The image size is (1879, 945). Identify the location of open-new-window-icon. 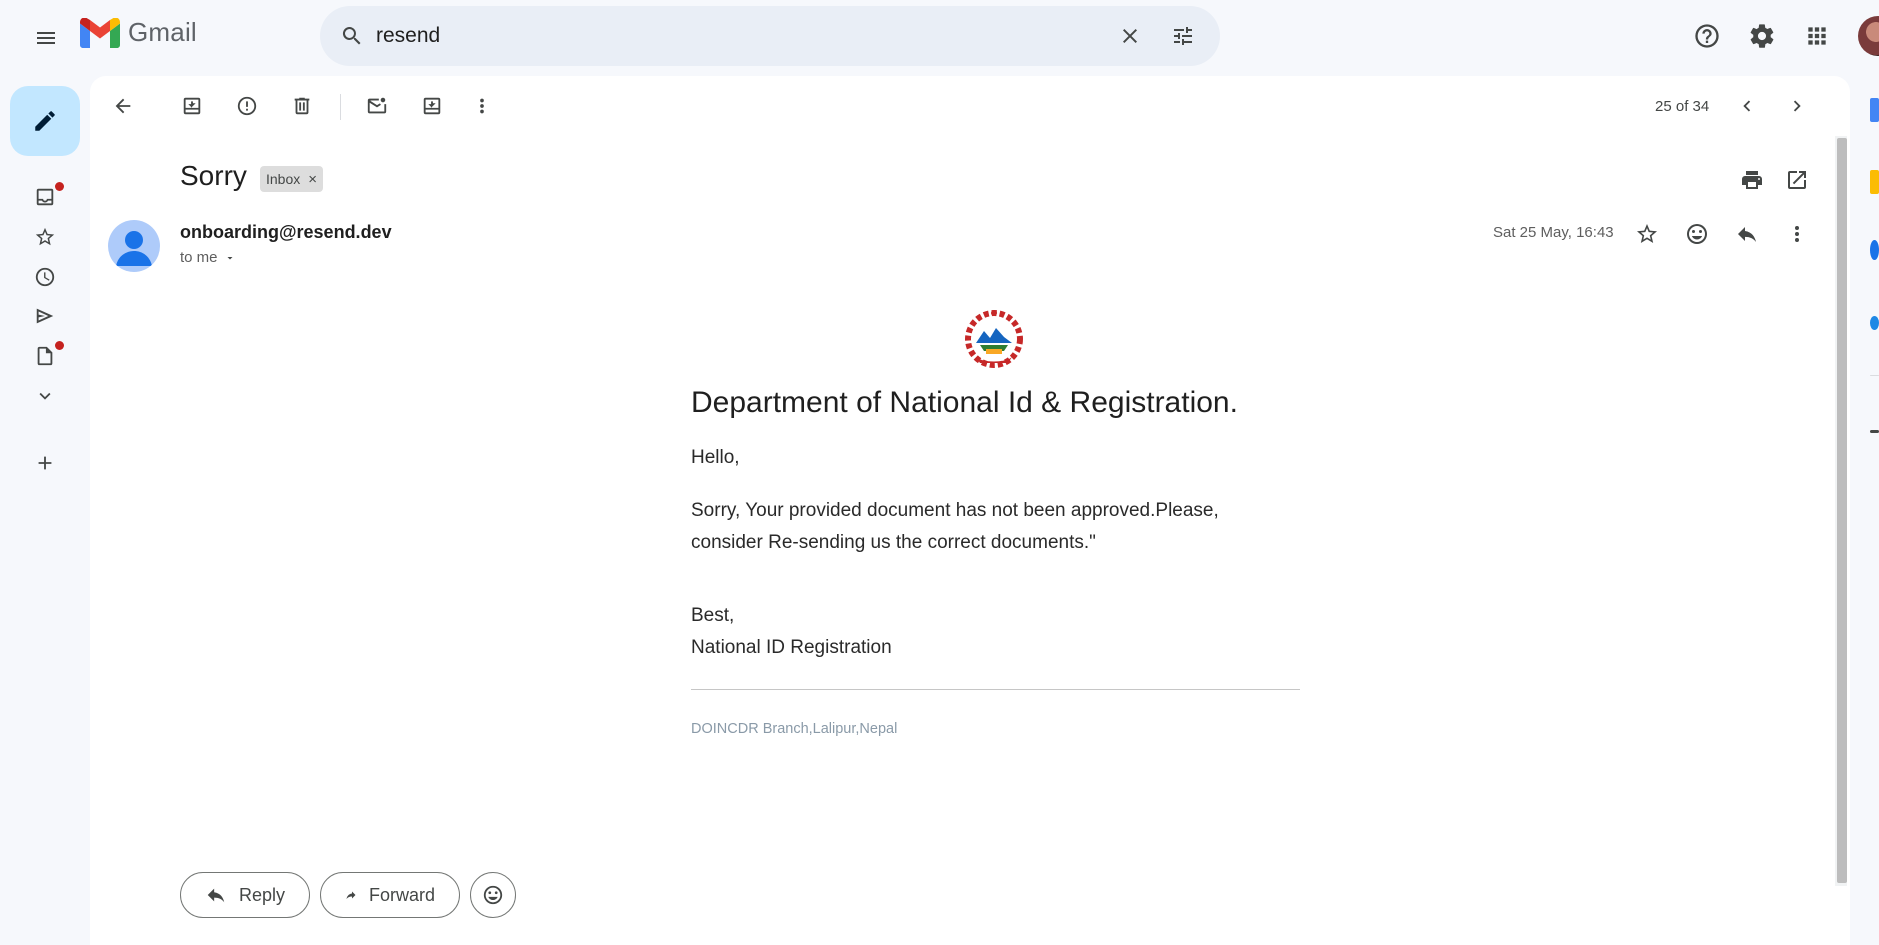
(1797, 180).